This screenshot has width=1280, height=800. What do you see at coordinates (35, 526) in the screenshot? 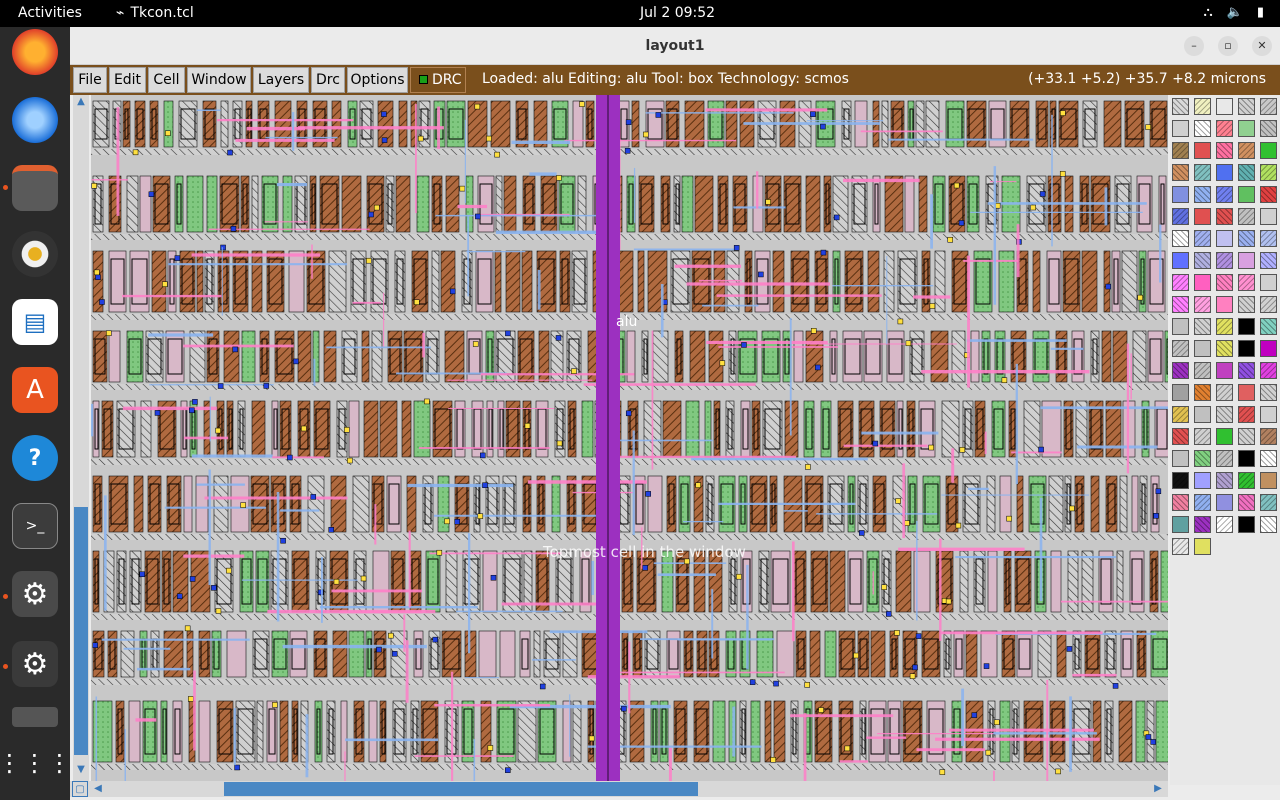
I see `terminal-icon: >_` at bounding box center [35, 526].